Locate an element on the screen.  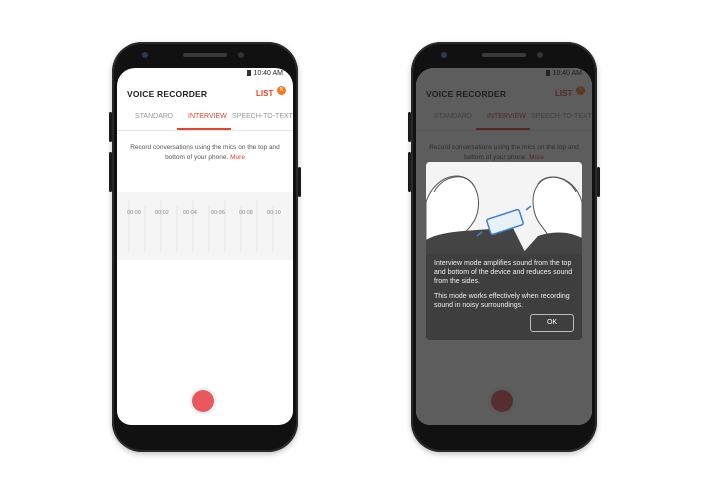
app-title: VOICE RECORDER is located at coordinates (167, 94).